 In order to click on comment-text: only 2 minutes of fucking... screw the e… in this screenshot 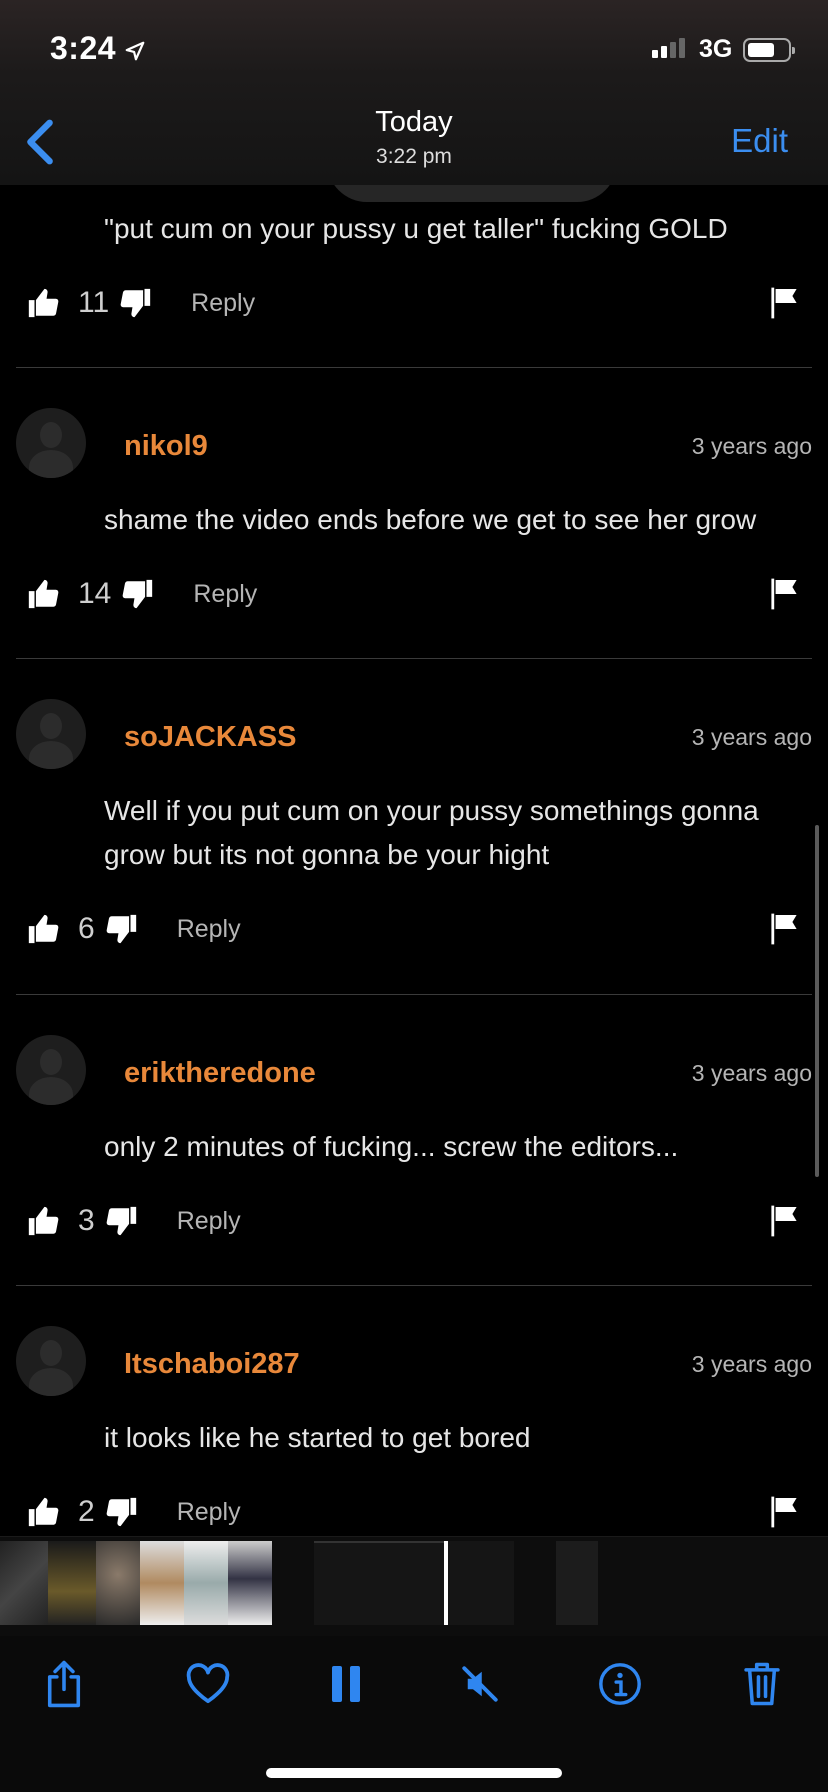, I will do `click(391, 1146)`.